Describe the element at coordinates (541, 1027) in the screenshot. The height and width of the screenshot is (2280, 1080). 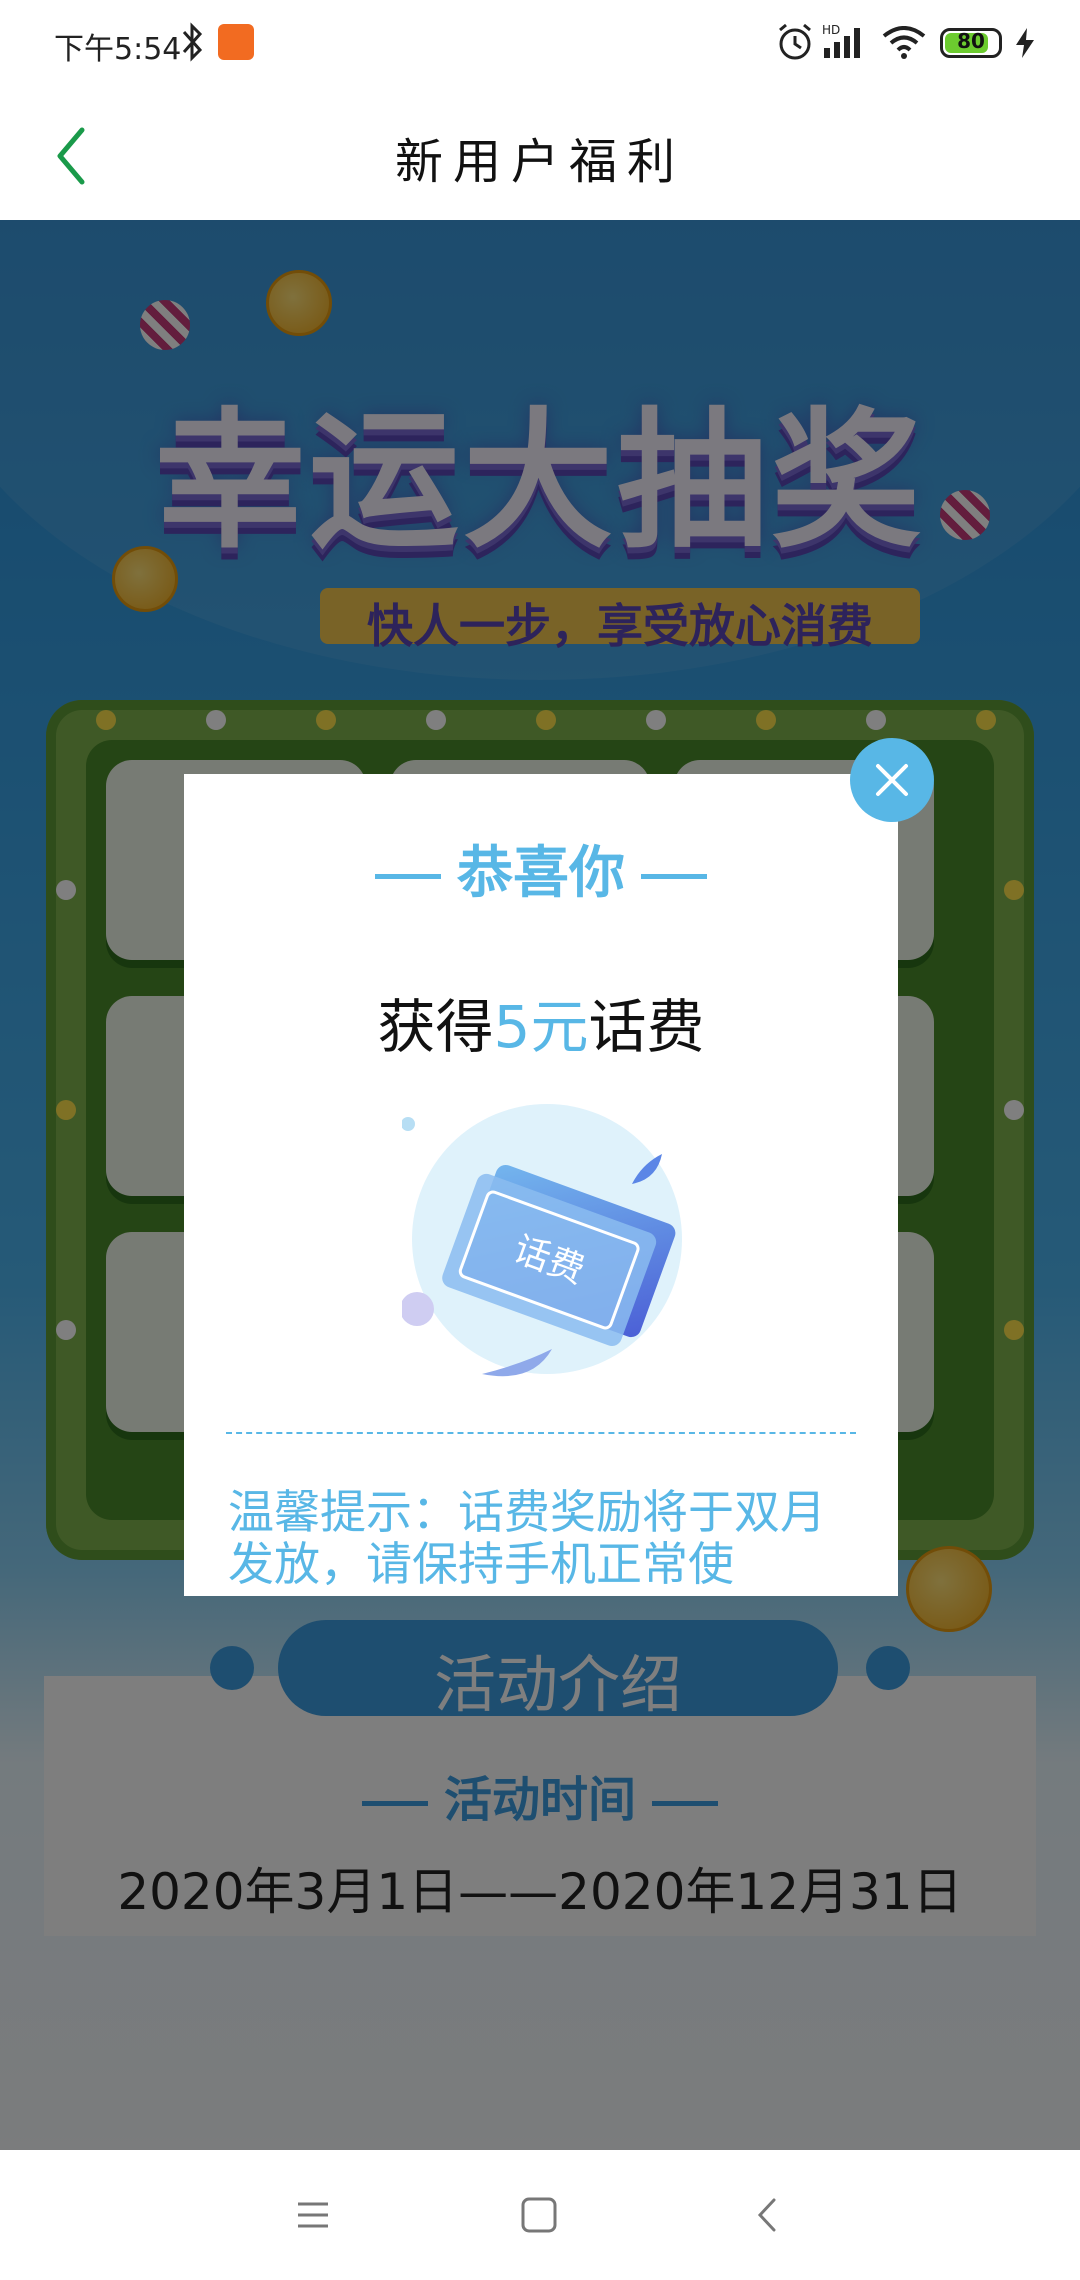
I see `prize-value: 5元` at that location.